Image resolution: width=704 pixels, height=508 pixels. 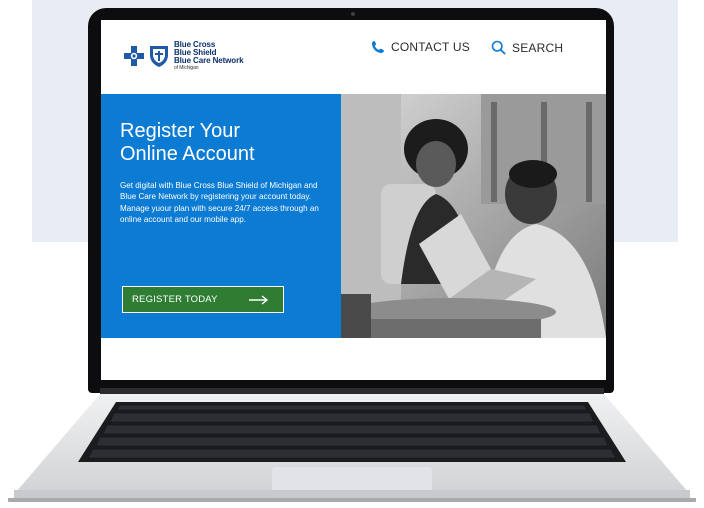 I want to click on phone-icon, so click(x=378, y=47).